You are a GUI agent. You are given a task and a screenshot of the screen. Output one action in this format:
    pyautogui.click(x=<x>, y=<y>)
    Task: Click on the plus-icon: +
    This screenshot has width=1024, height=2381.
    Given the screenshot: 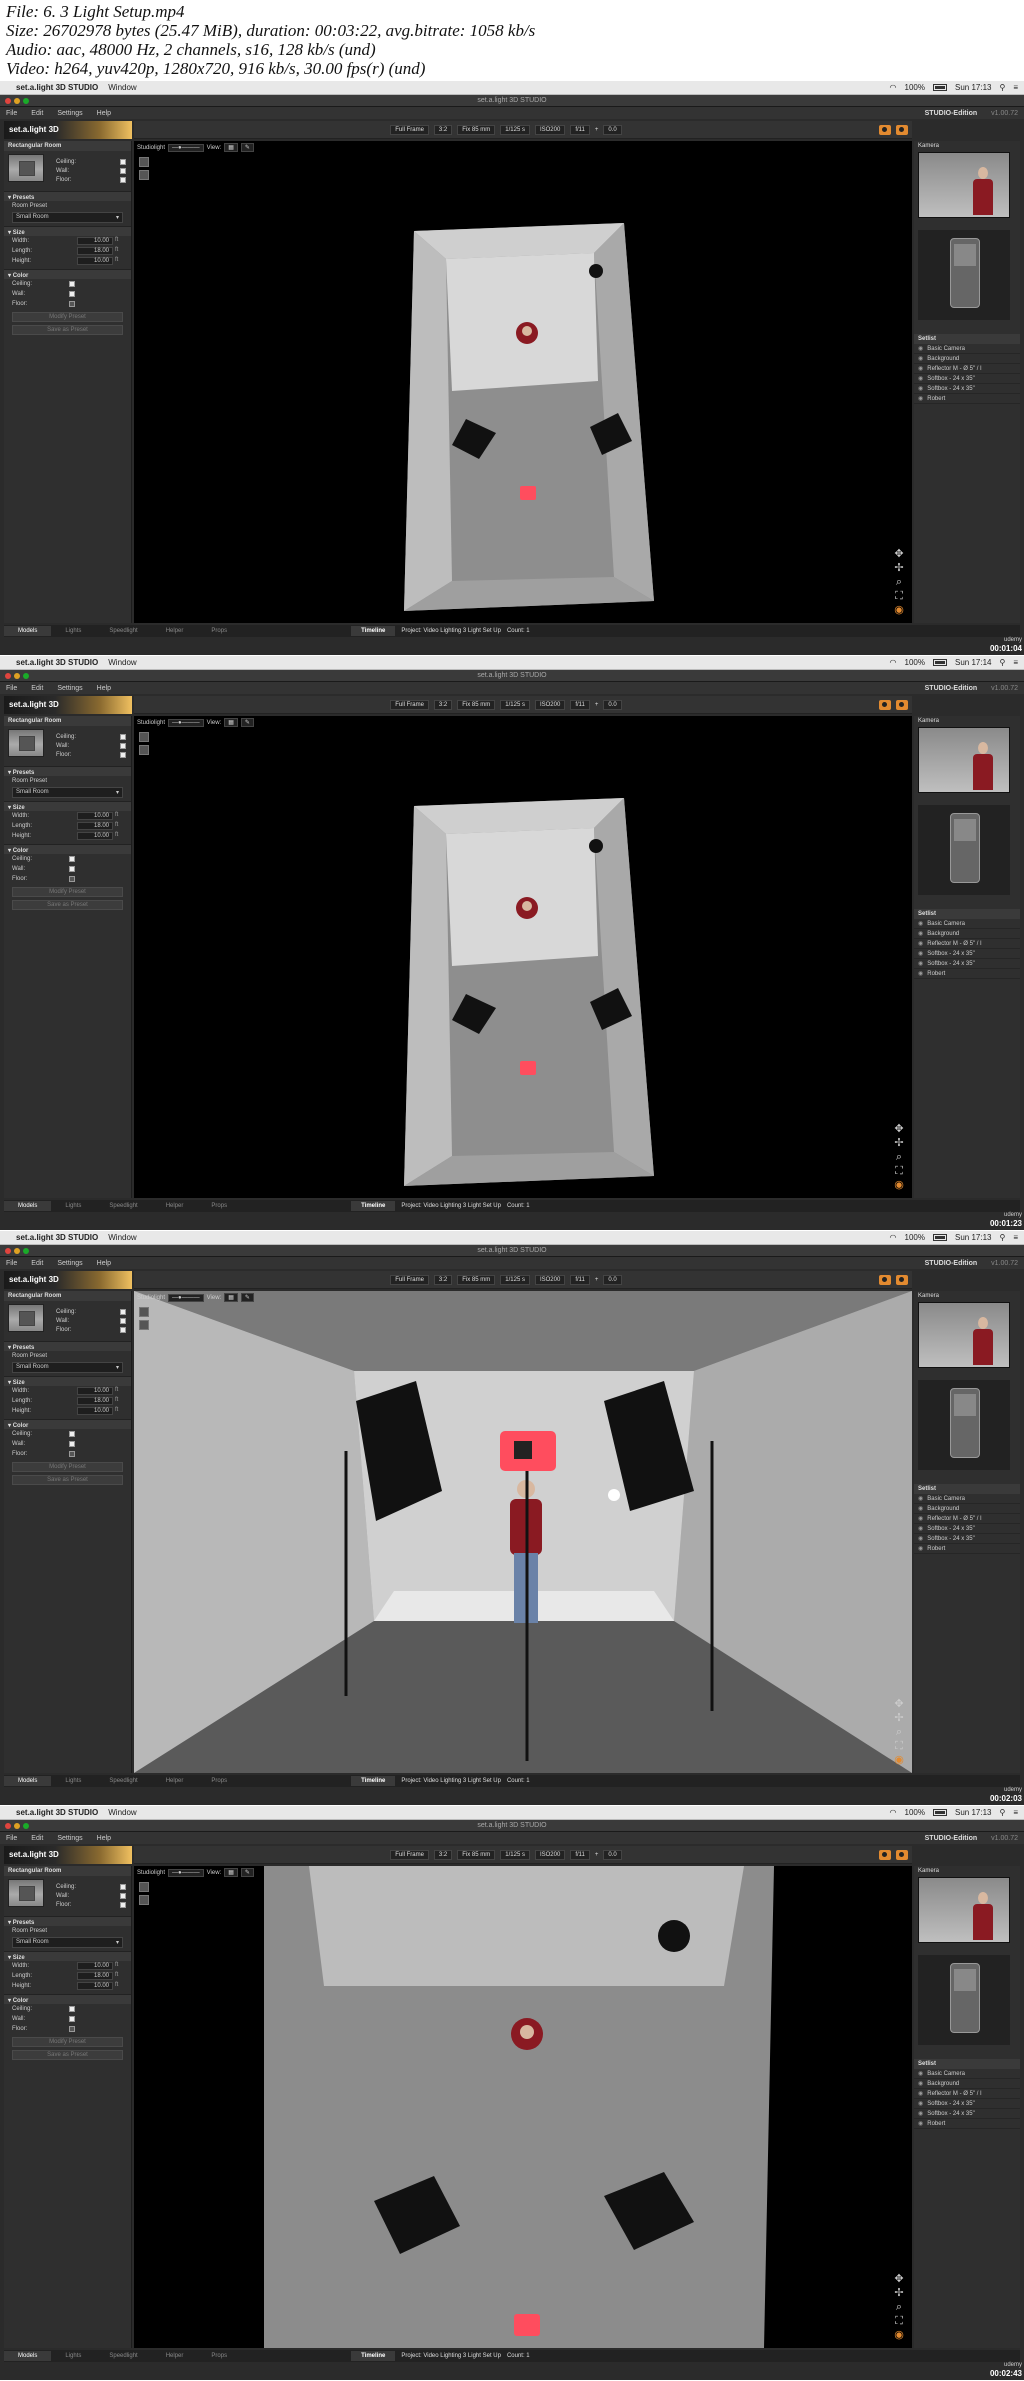 What is the action you would take?
    pyautogui.click(x=597, y=705)
    